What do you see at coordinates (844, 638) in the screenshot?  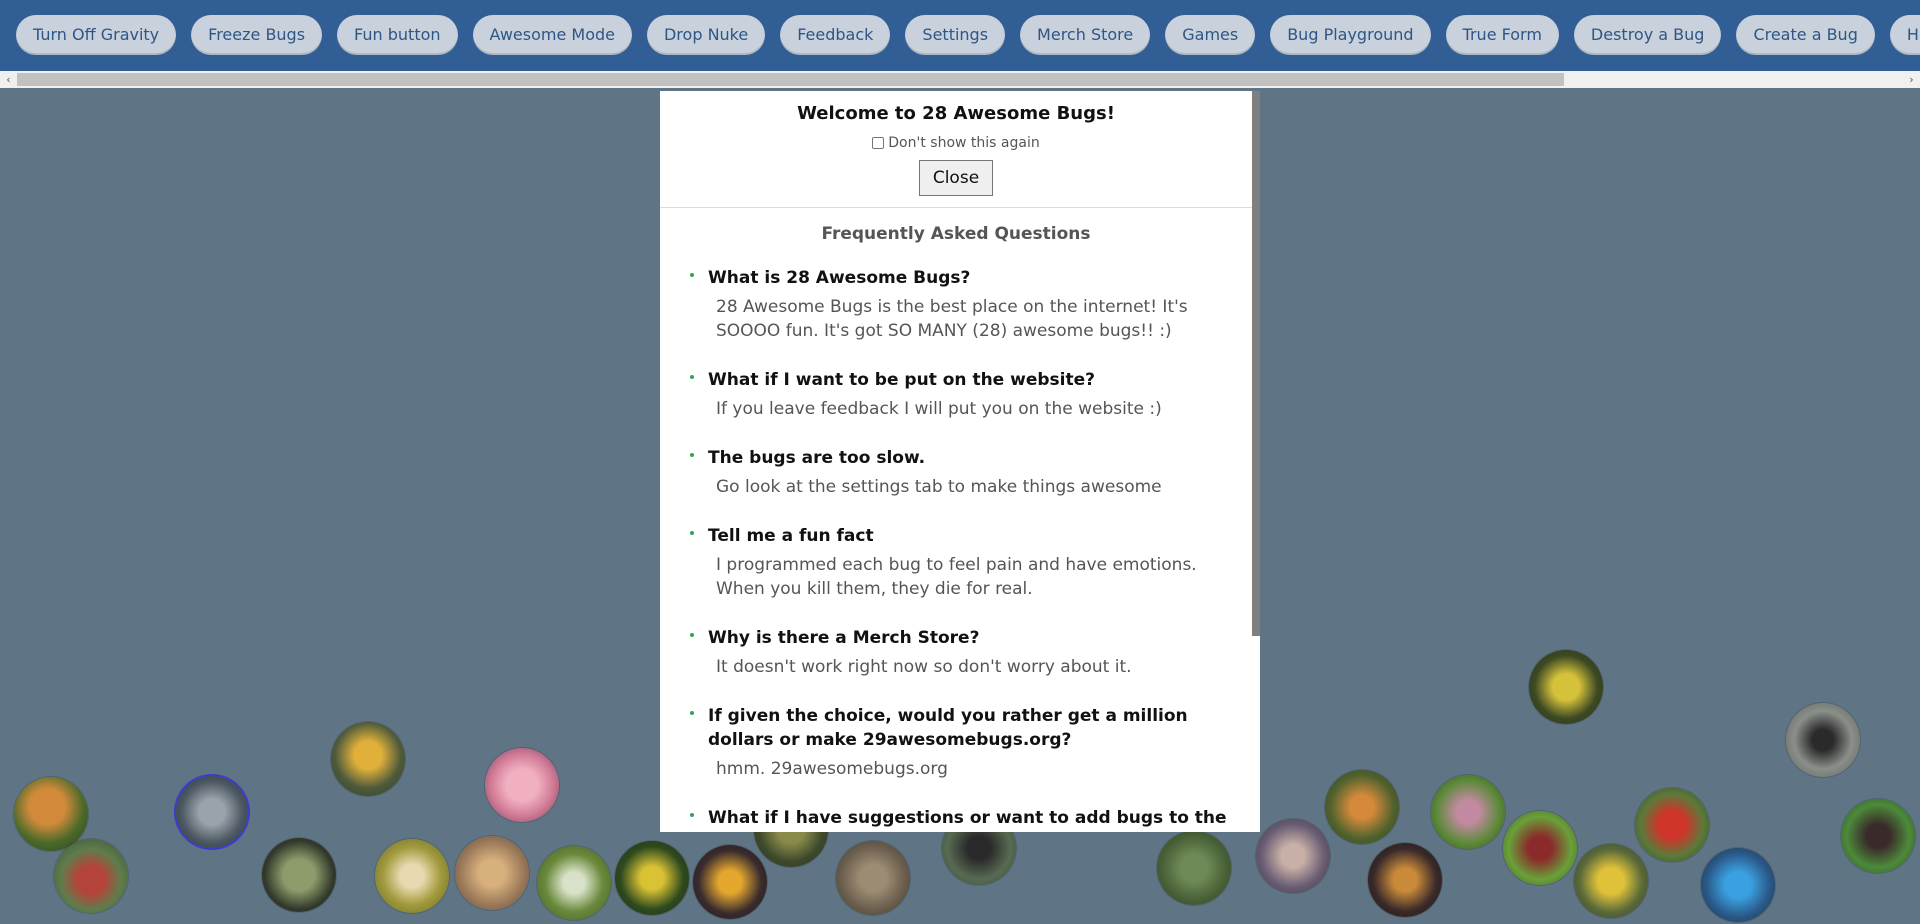 I see `faq-question: Why is there a Merch Store?` at bounding box center [844, 638].